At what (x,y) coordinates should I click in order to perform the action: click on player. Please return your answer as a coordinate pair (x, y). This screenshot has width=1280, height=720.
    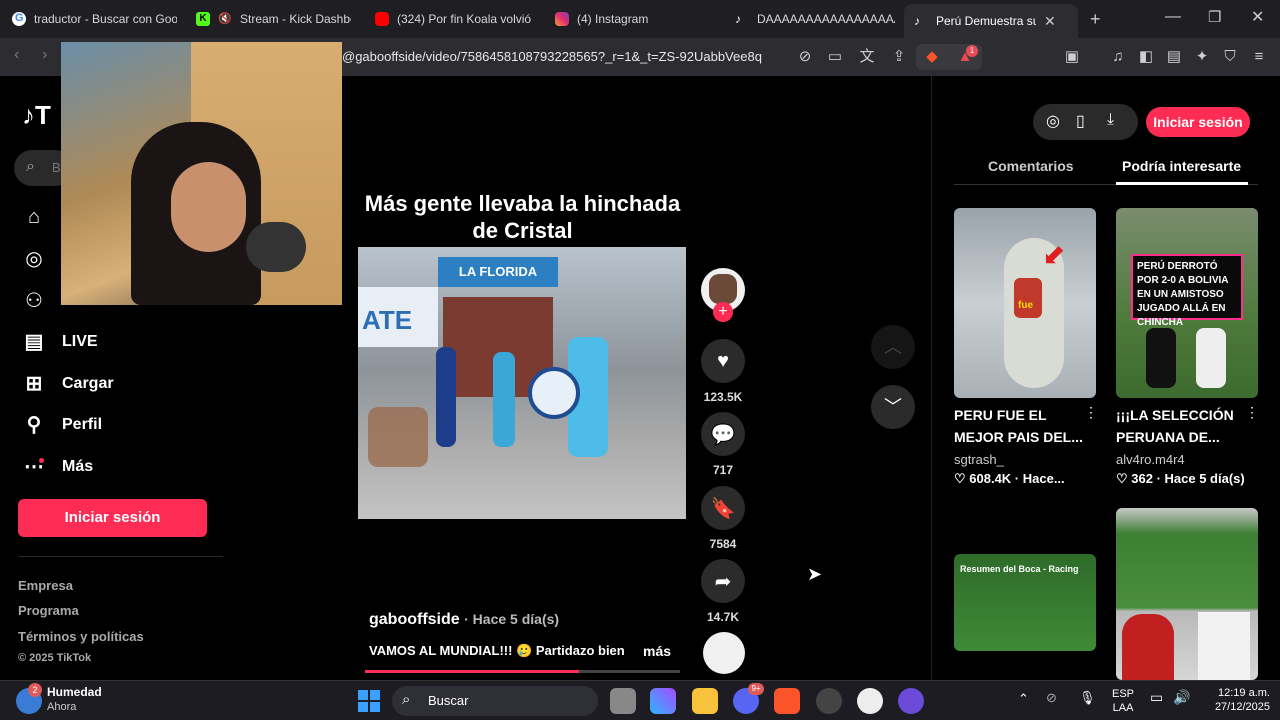
    Looking at the image, I should click on (1211, 358).